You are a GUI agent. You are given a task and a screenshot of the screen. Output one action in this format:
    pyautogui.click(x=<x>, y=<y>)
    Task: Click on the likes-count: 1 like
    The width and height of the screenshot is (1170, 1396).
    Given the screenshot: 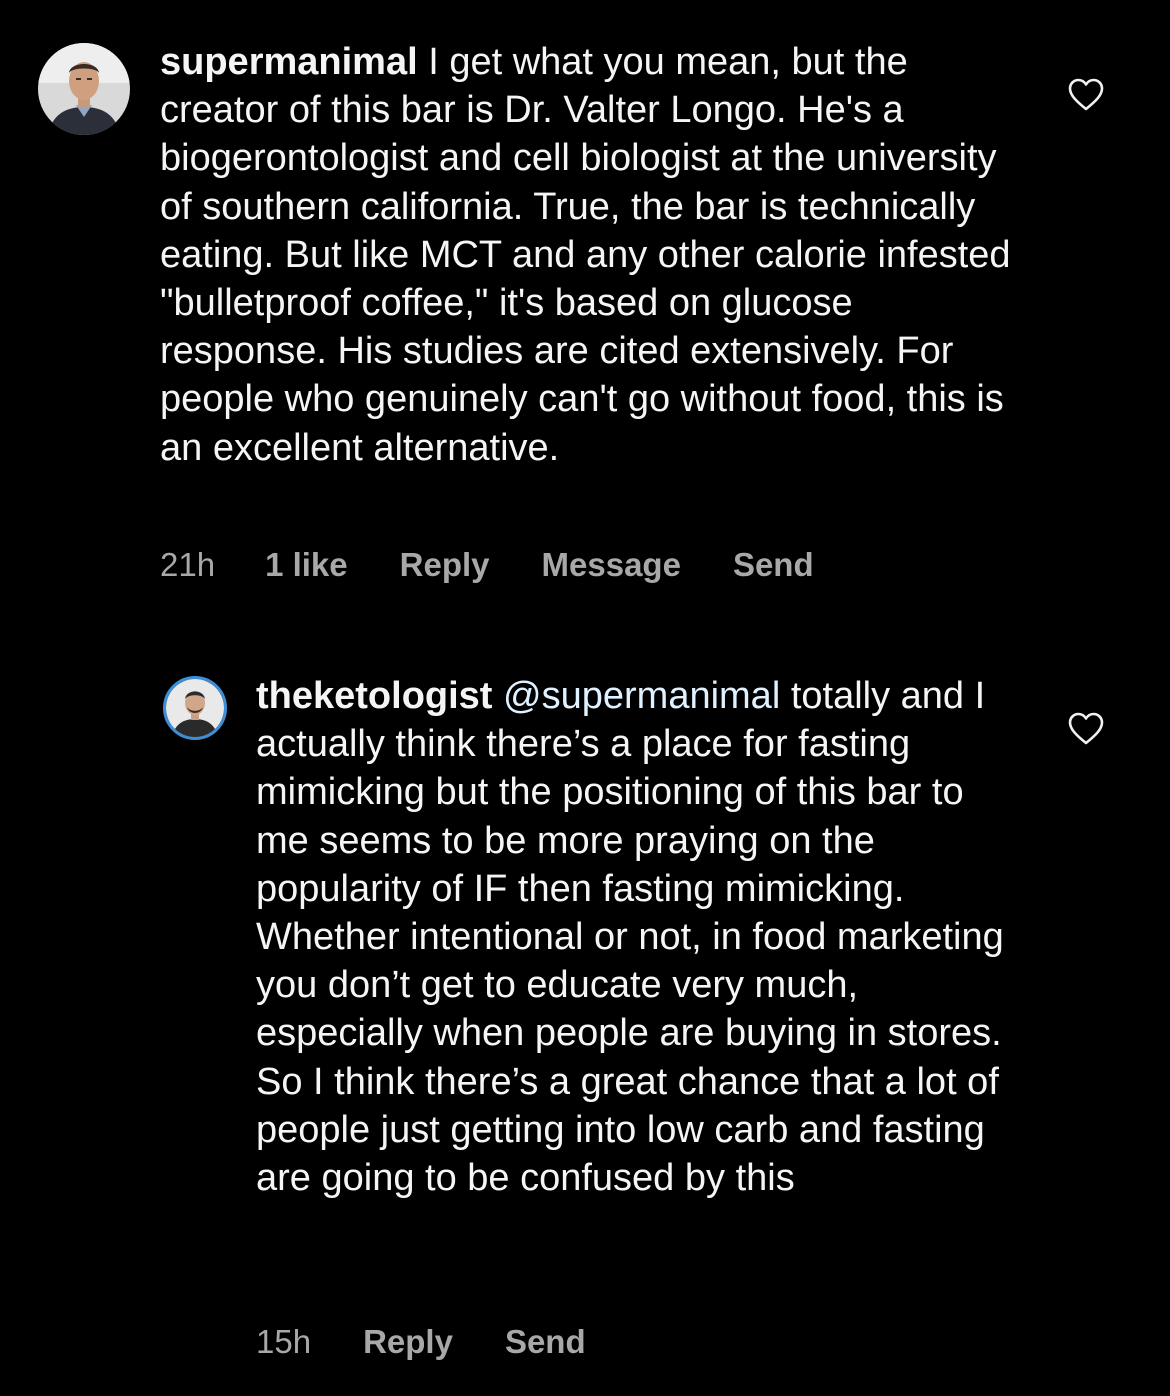 What is the action you would take?
    pyautogui.click(x=306, y=565)
    